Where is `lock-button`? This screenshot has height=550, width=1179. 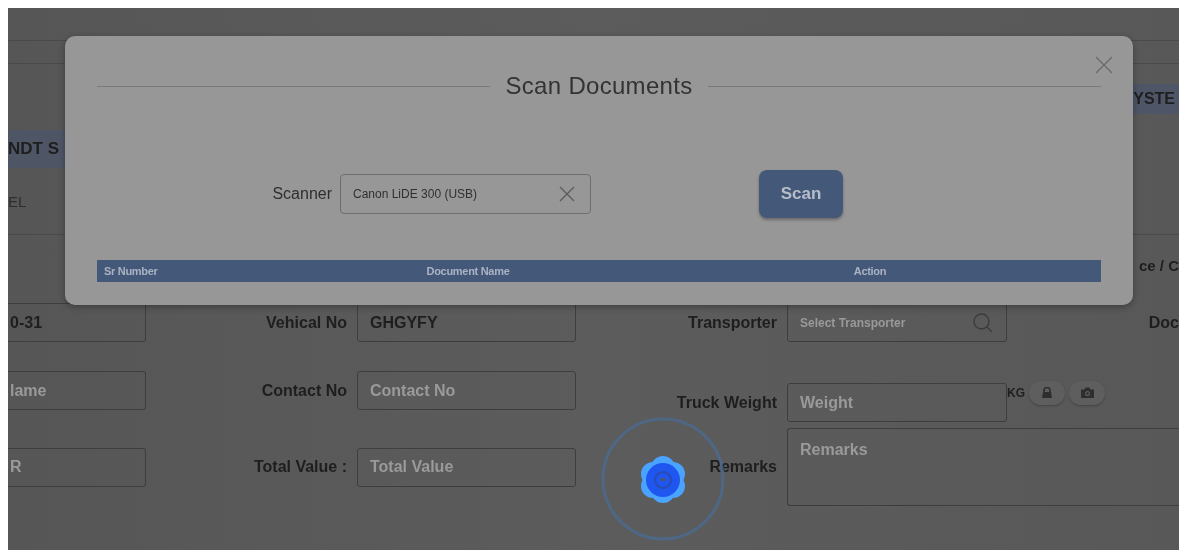 lock-button is located at coordinates (1047, 392).